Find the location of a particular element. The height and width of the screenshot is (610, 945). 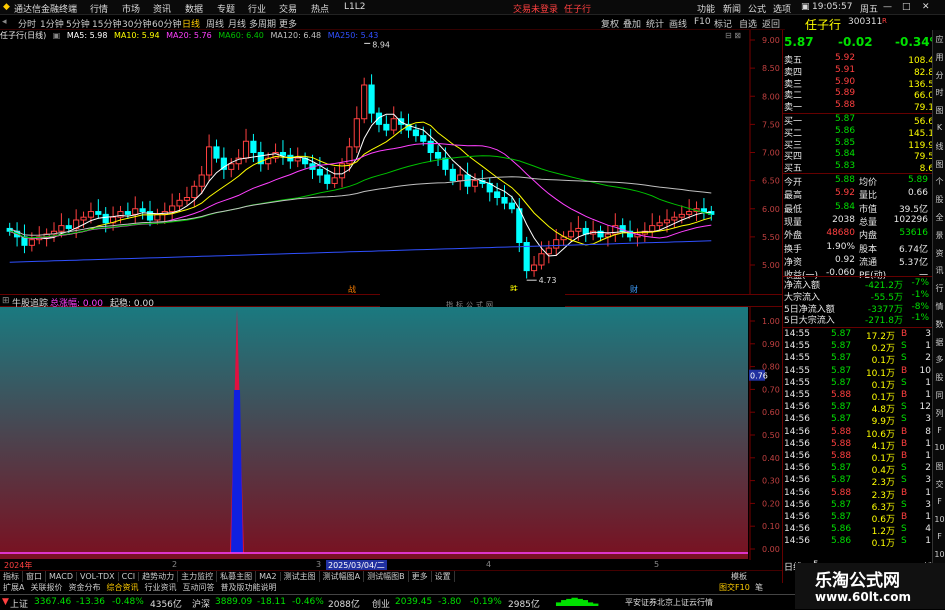

tab-qushi: 趋势动力 is located at coordinates (159, 576).